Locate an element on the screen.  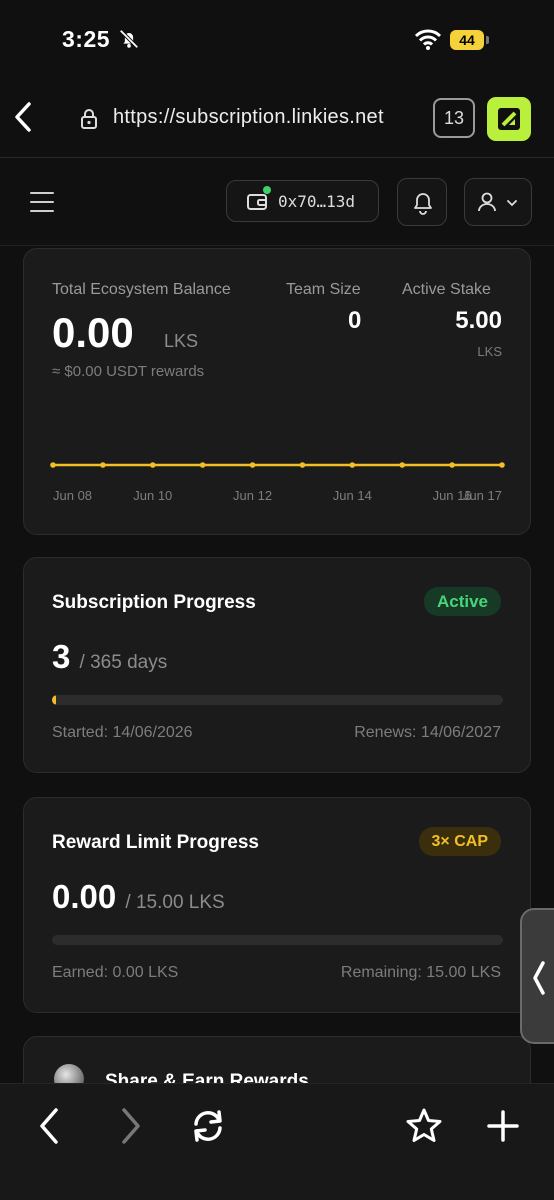
url-text: https://subscription.linkies.net is located at coordinates (248, 117).